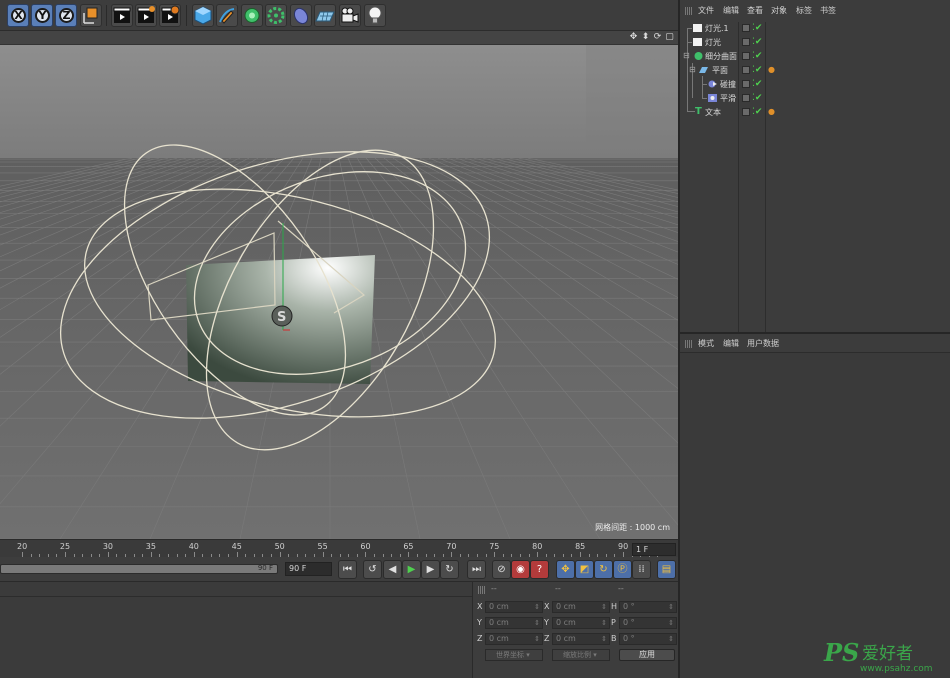  Describe the element at coordinates (706, 343) in the screenshot. I see `menu-mode: 模式` at that location.